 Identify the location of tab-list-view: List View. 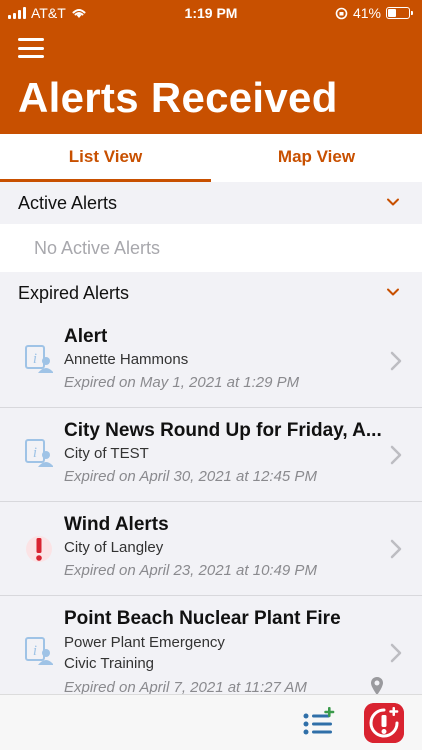
(105, 158).